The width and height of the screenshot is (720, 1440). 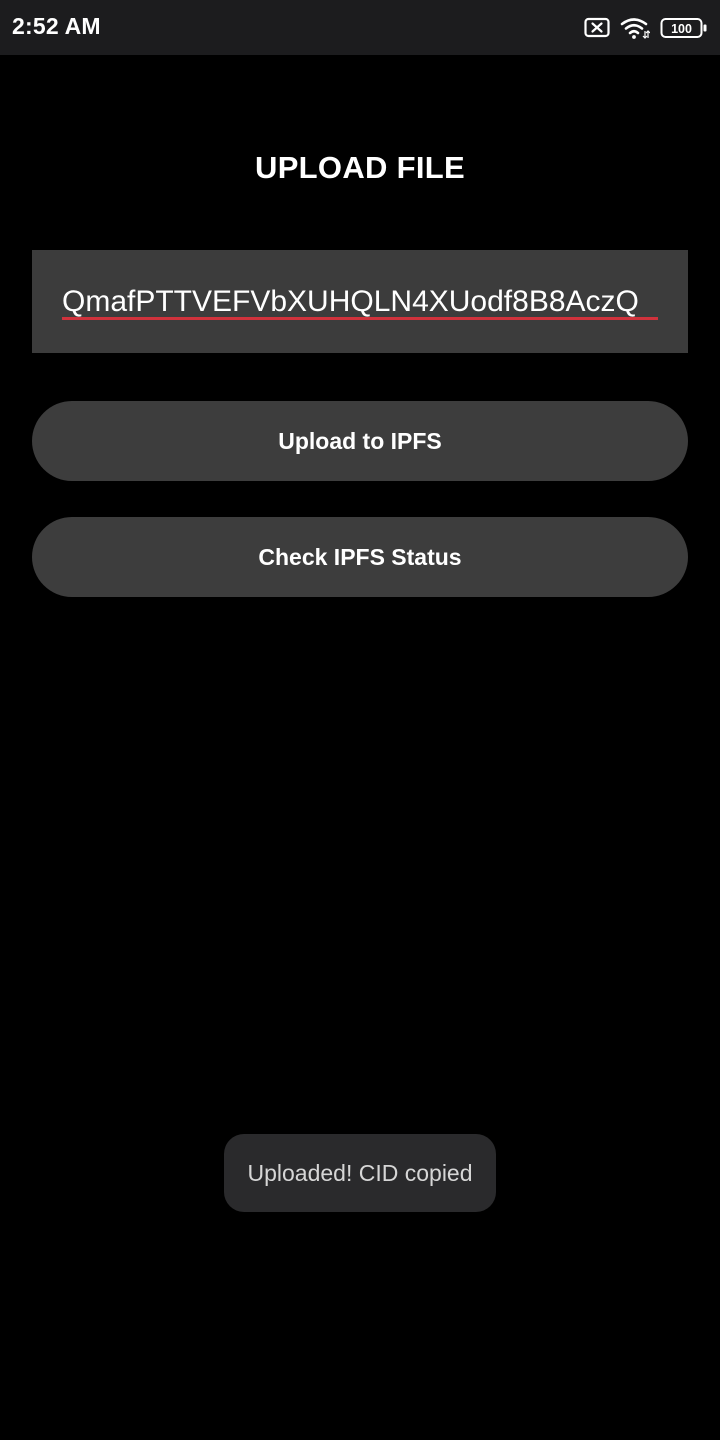 I want to click on battery-level: 100, so click(x=681, y=29).